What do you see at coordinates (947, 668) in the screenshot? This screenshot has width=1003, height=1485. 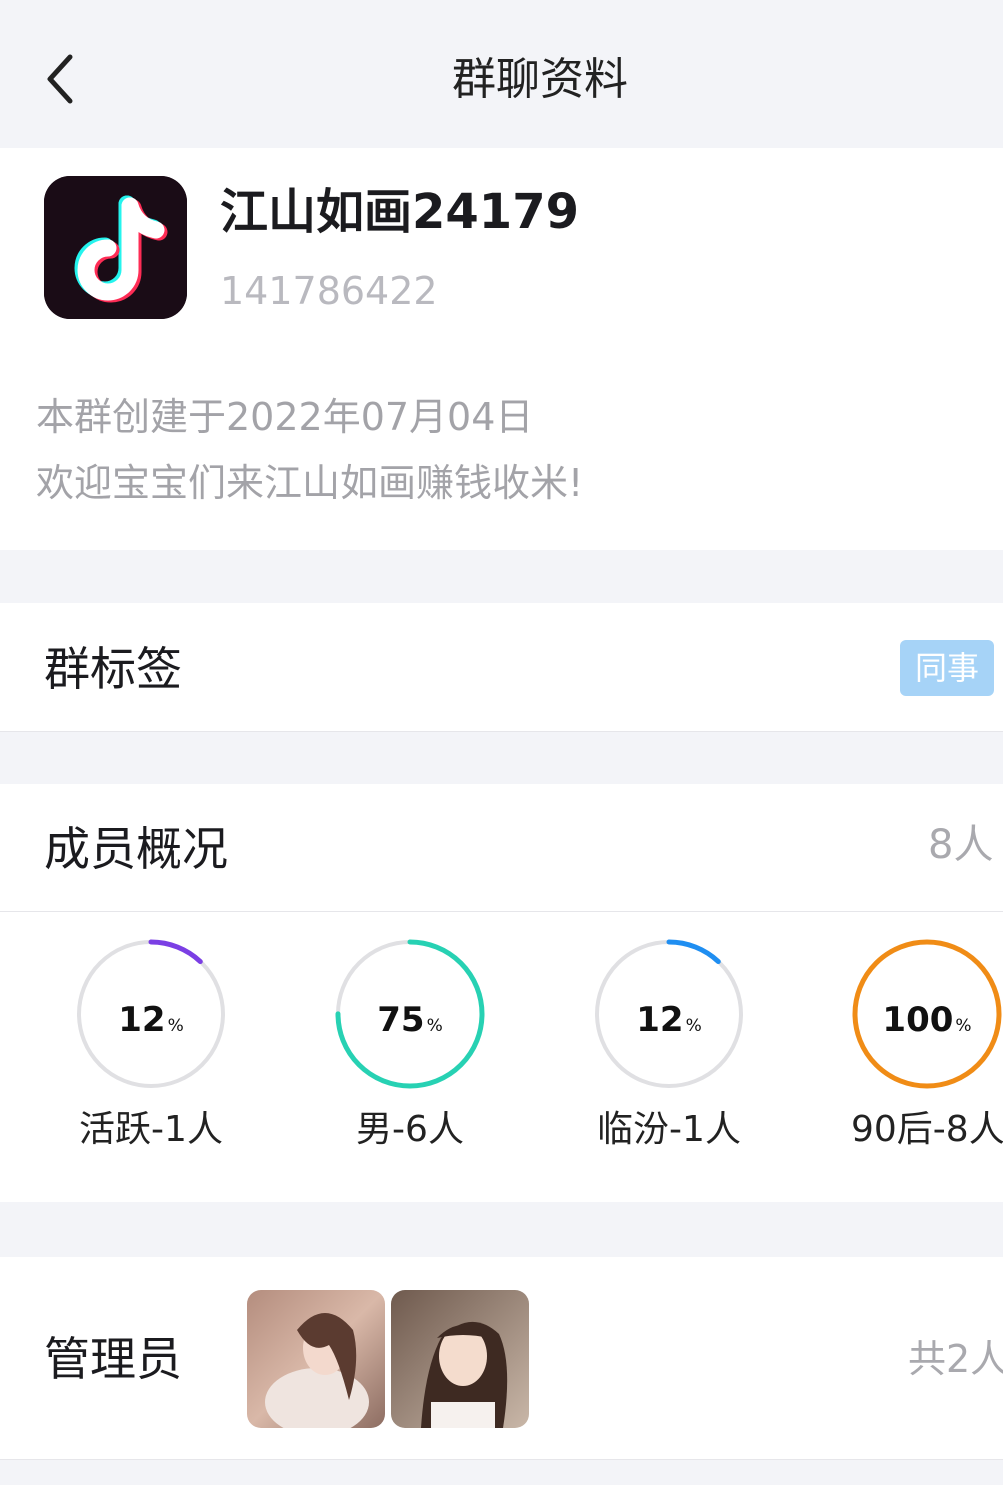 I see `tag-badge: 同事` at bounding box center [947, 668].